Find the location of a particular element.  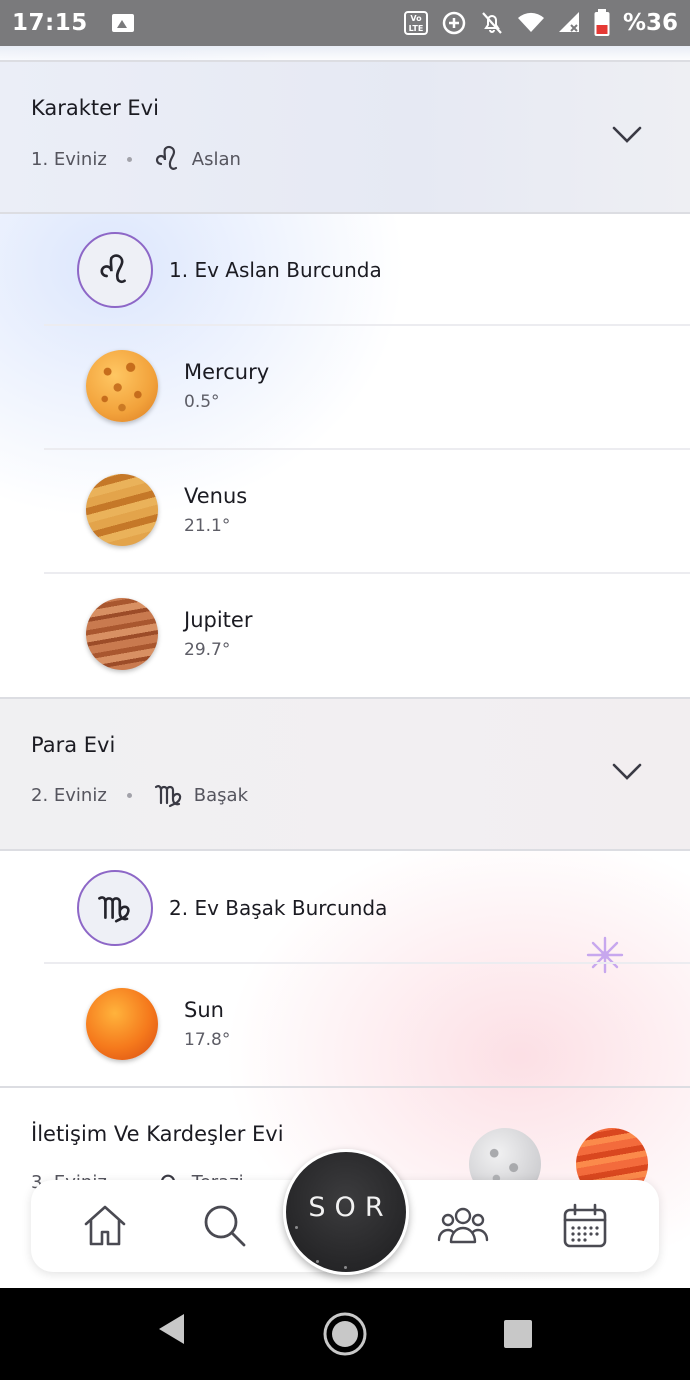

svg-text: LTE is located at coordinates (416, 28).